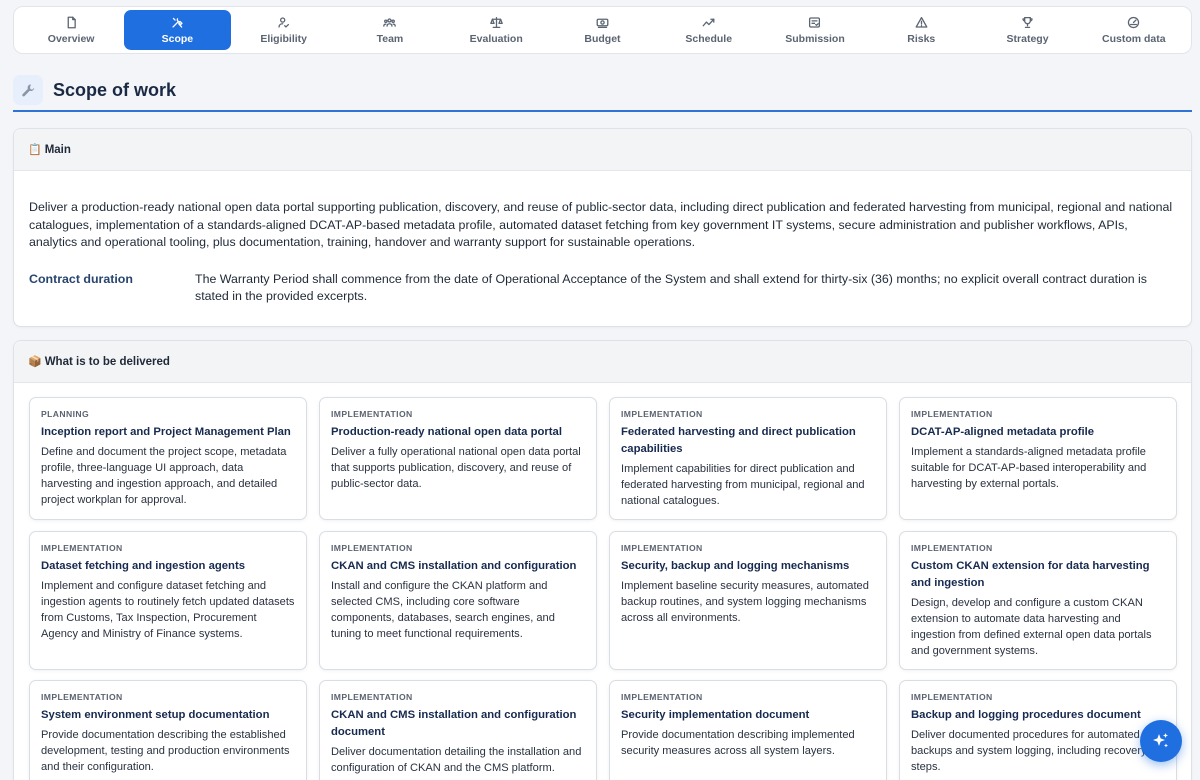  I want to click on tools-icon, so click(177, 23).